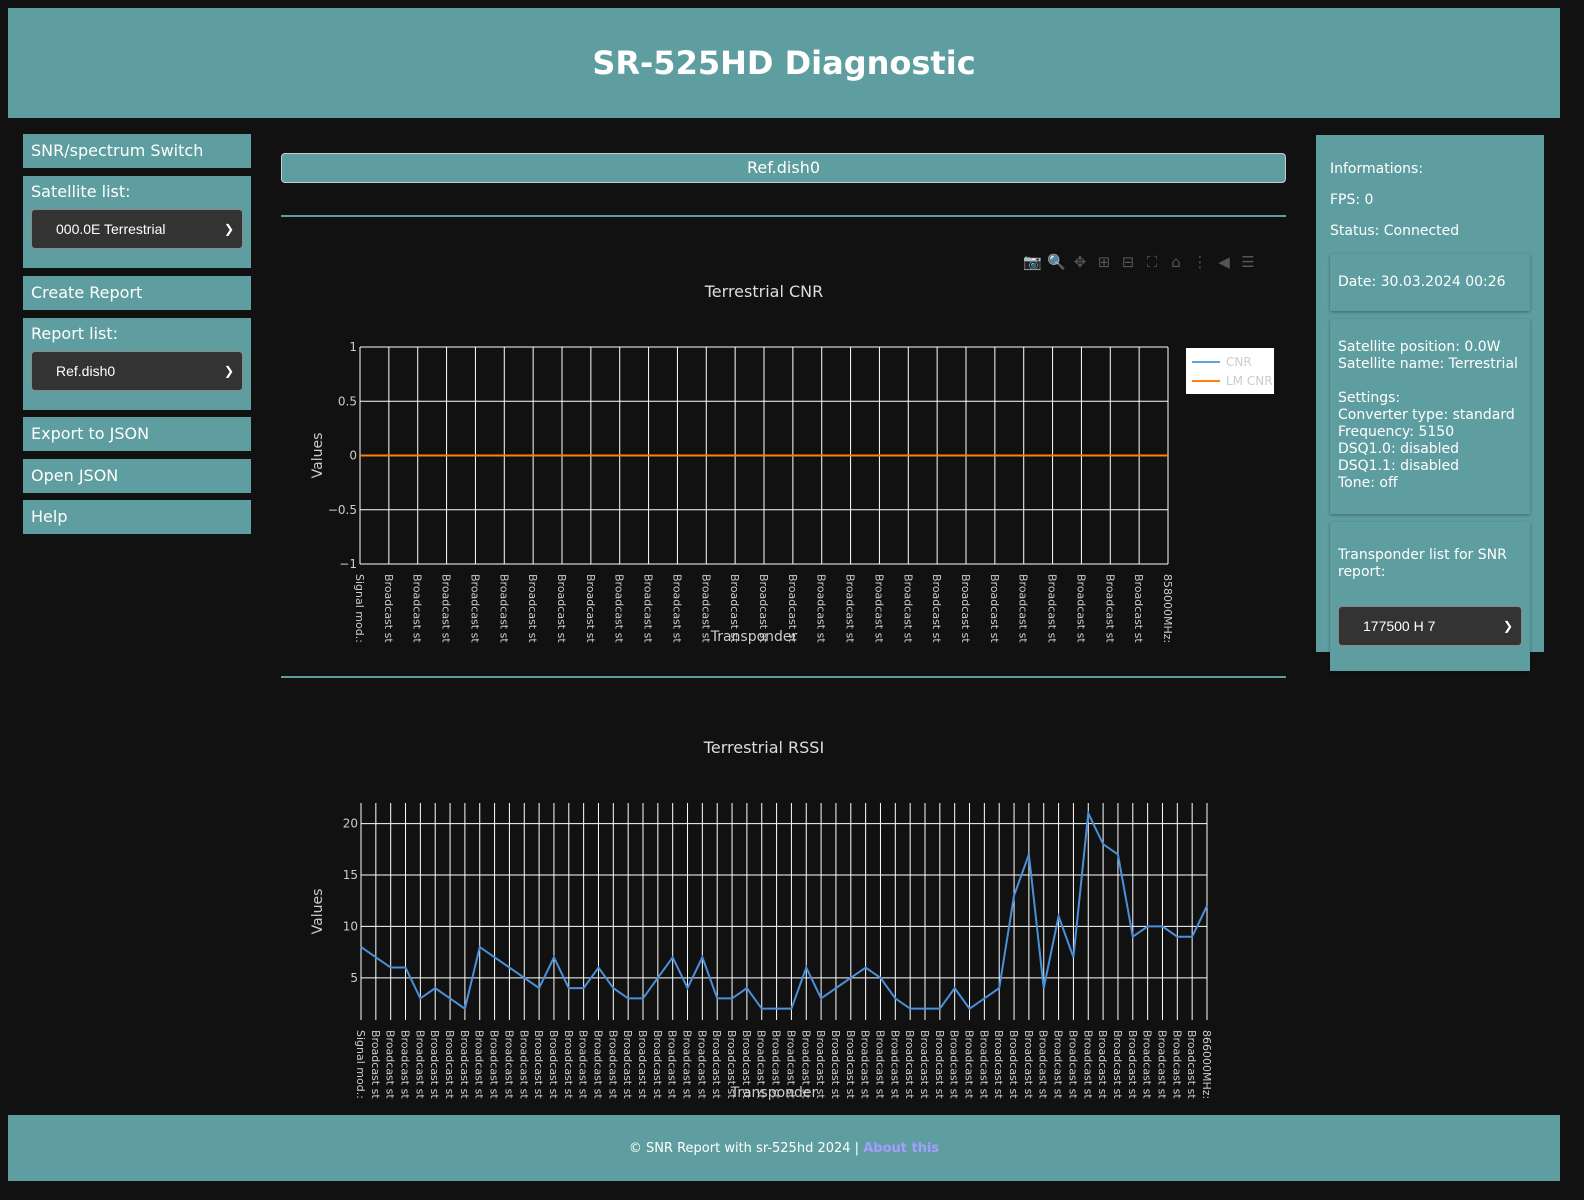  I want to click on y-tick-label: −0.5, so click(342, 510).